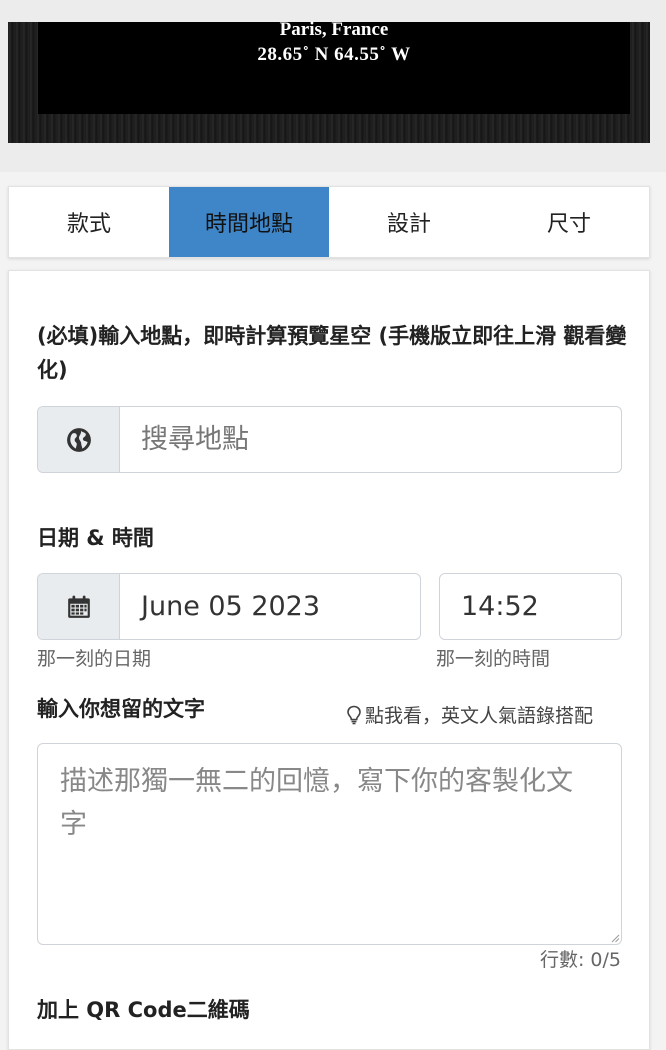 This screenshot has height=1050, width=666. What do you see at coordinates (409, 222) in the screenshot?
I see `tab-design: 設計` at bounding box center [409, 222].